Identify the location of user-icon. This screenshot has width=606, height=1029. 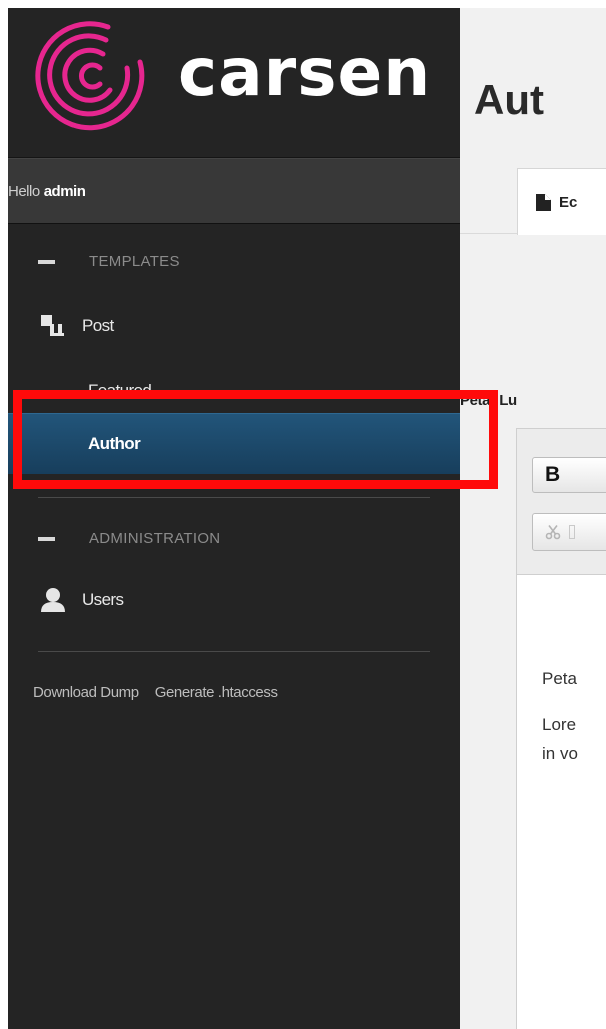
(53, 600).